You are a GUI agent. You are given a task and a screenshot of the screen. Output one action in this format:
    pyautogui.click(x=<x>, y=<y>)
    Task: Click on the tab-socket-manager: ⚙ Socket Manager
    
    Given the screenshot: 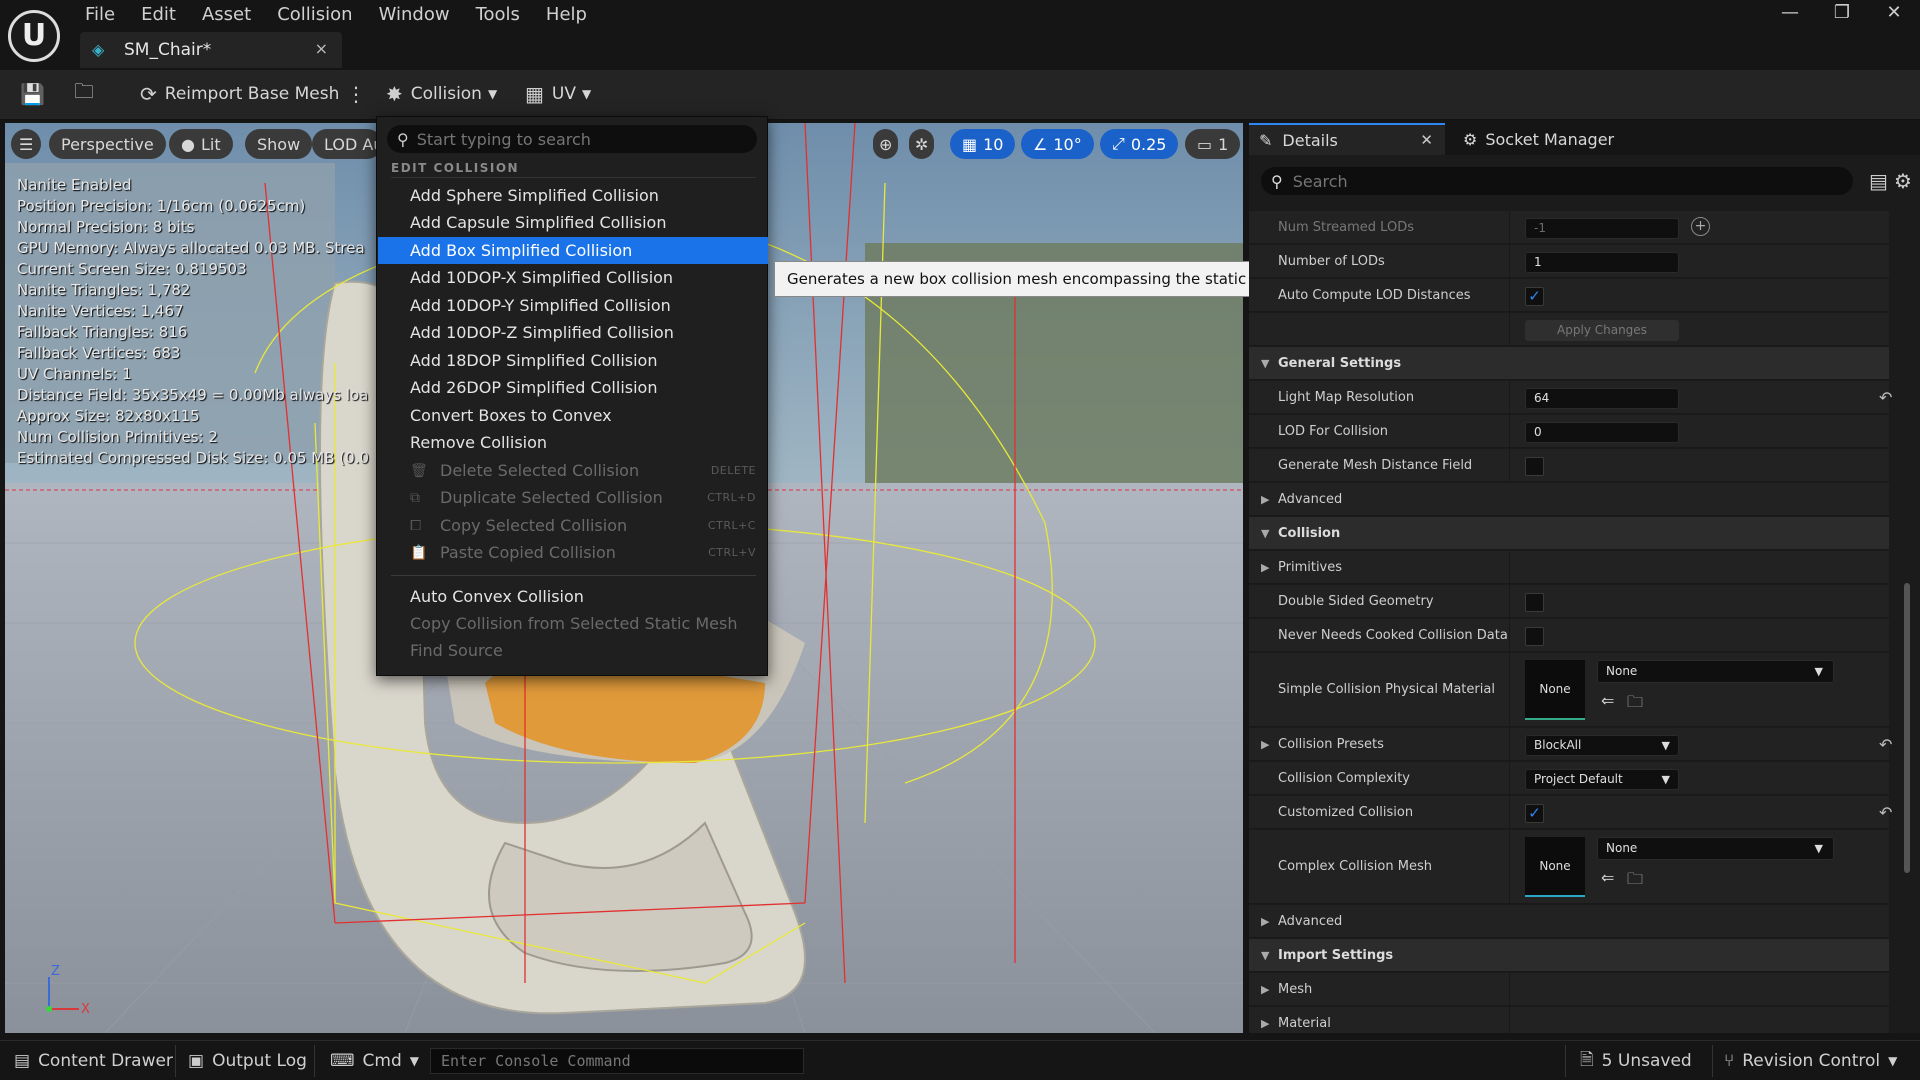 What is the action you would take?
    pyautogui.click(x=1534, y=139)
    